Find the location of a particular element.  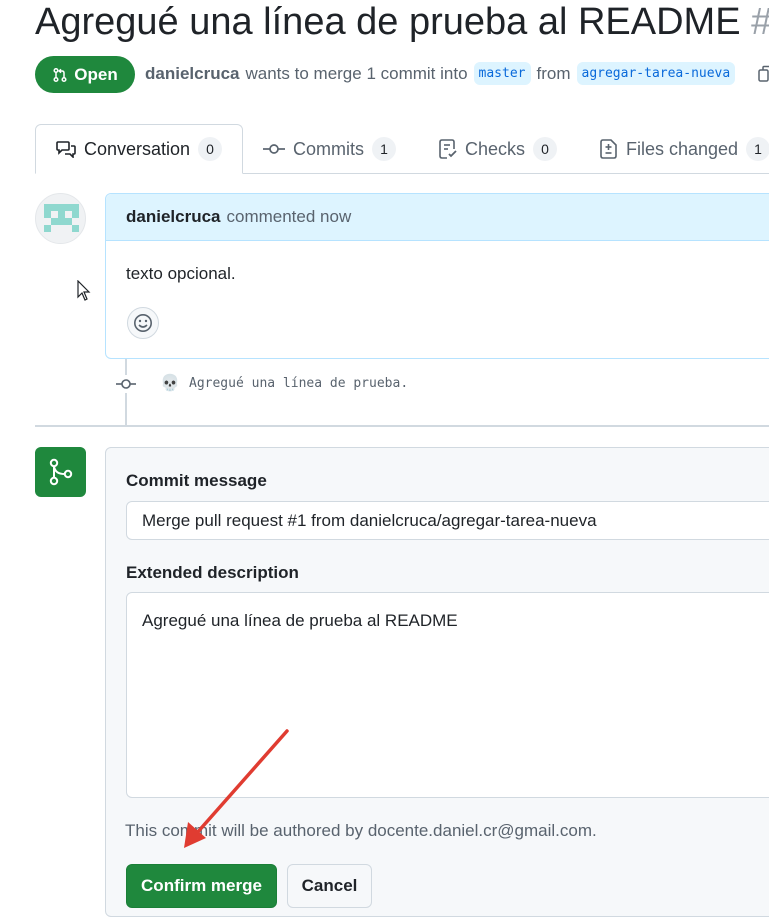

pr-number: # is located at coordinates (760, 22).